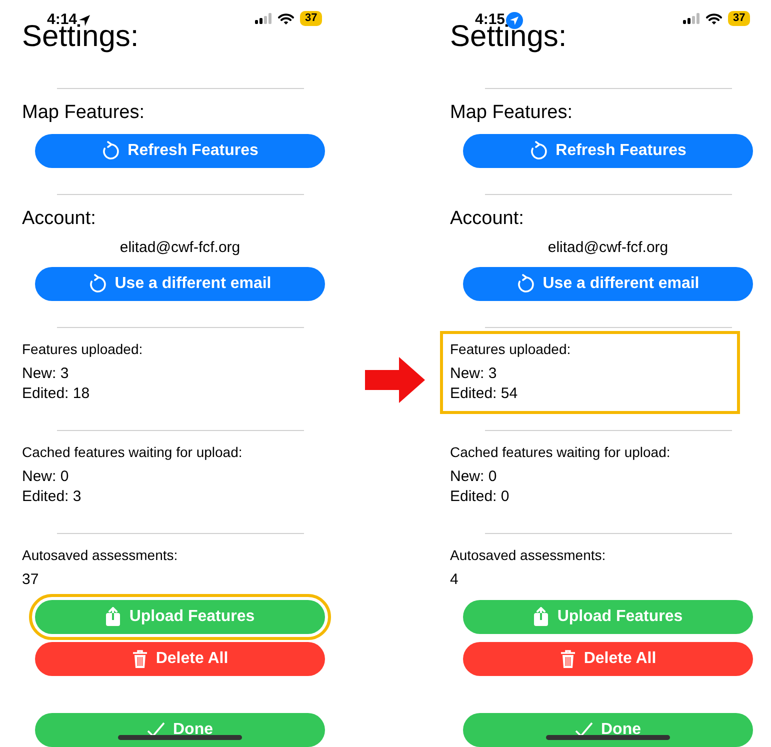 This screenshot has width=771, height=747. I want to click on stat-value: Edited: 54, so click(484, 394).